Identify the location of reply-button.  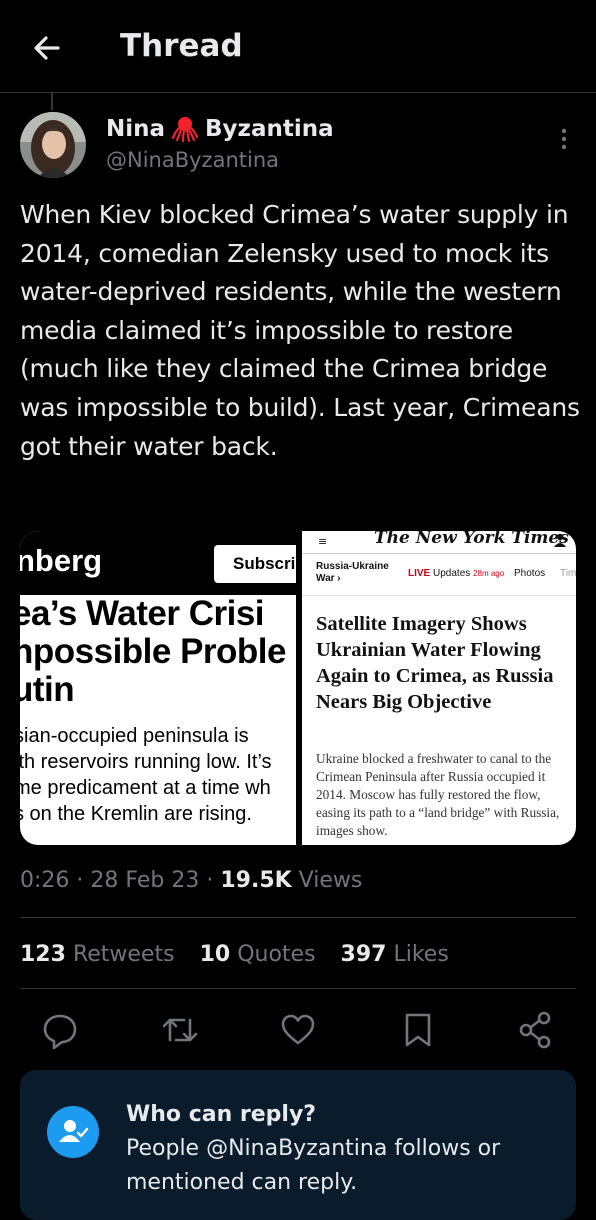
(60, 1030).